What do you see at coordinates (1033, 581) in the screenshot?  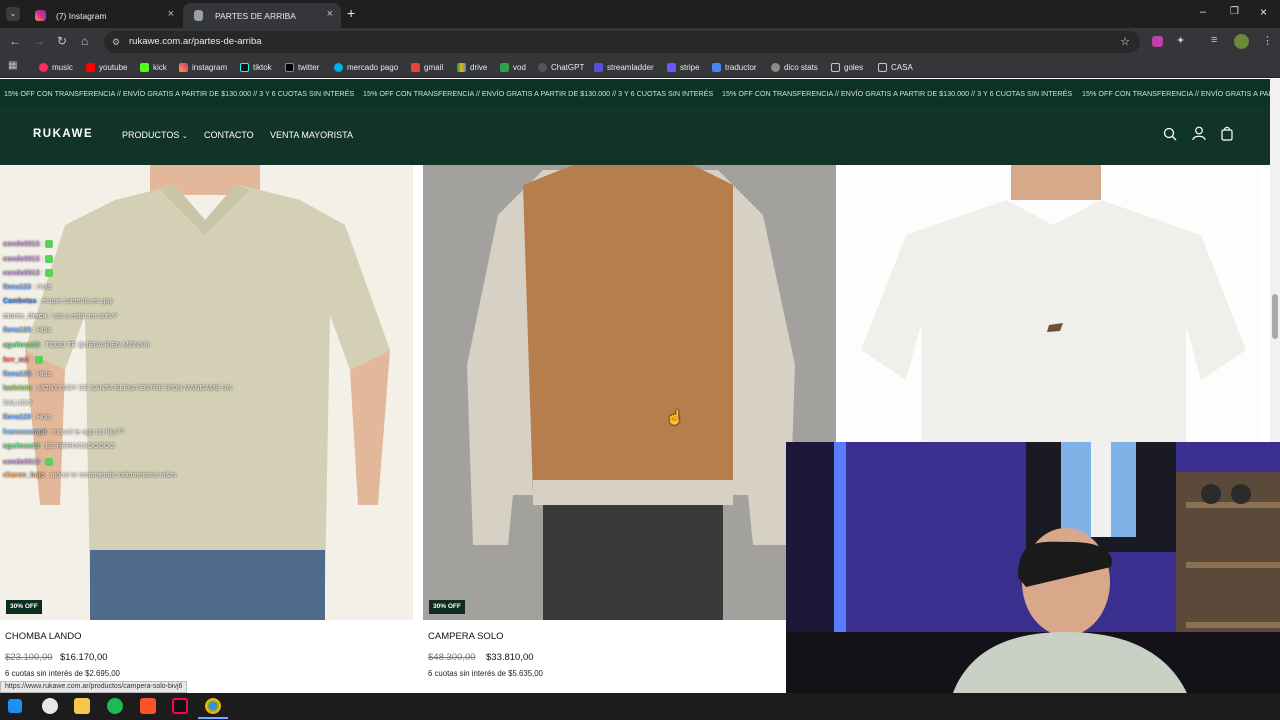 I see `webcam-overlay` at bounding box center [1033, 581].